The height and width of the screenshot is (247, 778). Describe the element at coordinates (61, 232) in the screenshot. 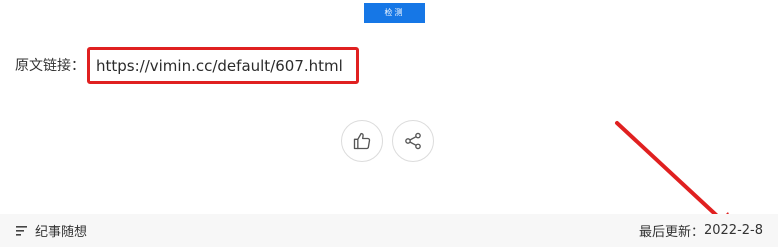

I see `category-label: 纪事随想` at that location.